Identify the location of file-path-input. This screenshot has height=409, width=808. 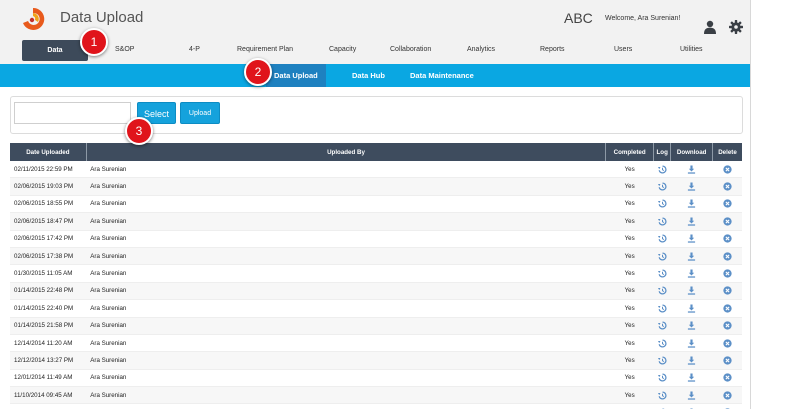
(72, 113).